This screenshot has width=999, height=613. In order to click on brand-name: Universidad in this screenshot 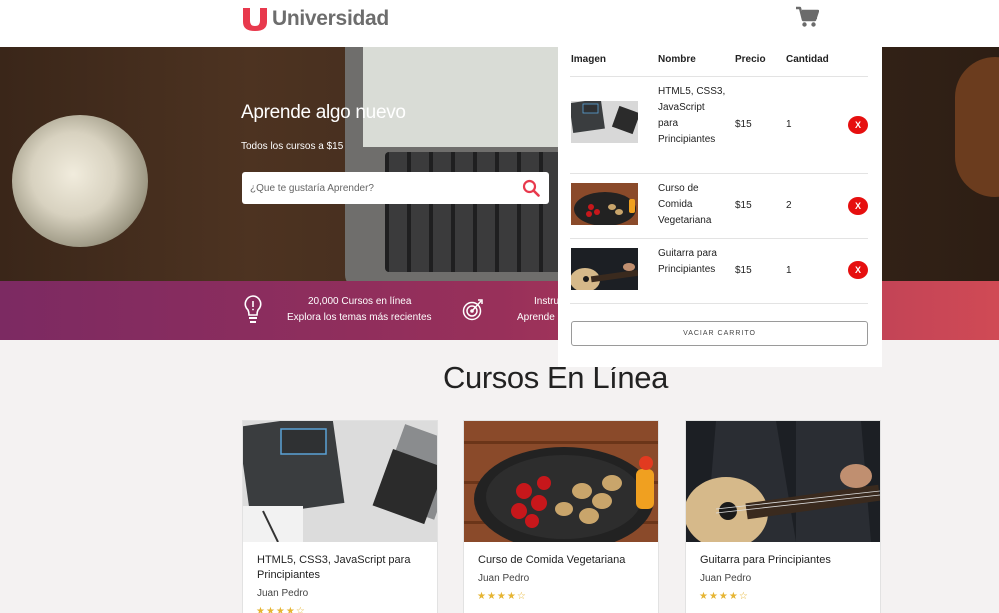, I will do `click(330, 18)`.